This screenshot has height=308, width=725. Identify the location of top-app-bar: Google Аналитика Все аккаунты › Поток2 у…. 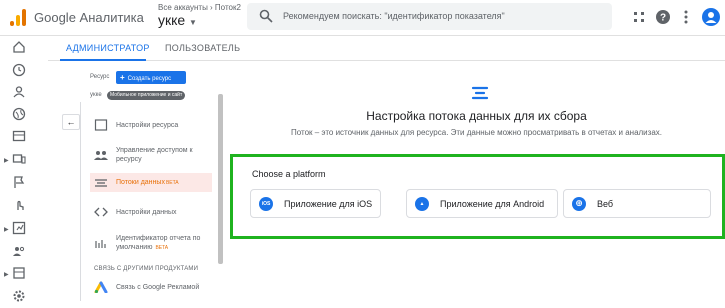
(362, 18).